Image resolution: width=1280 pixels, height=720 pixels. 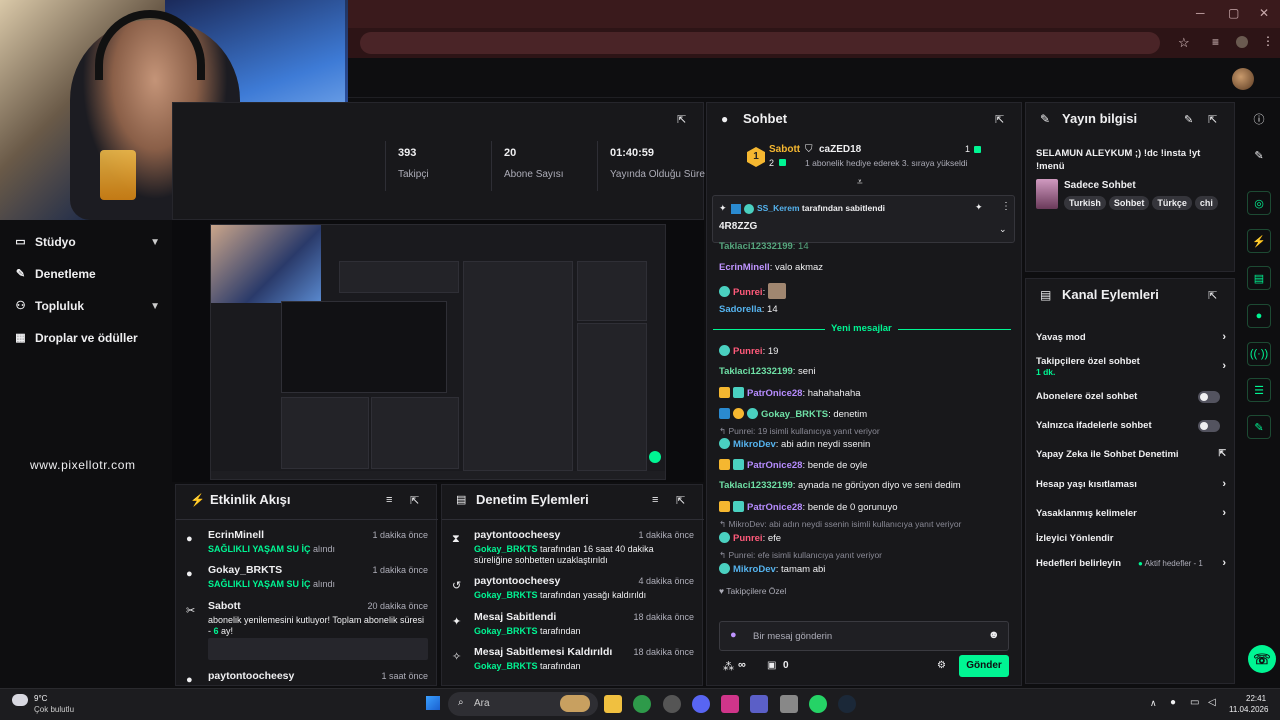 I want to click on info-icon: ⓘ, so click(x=1259, y=119).